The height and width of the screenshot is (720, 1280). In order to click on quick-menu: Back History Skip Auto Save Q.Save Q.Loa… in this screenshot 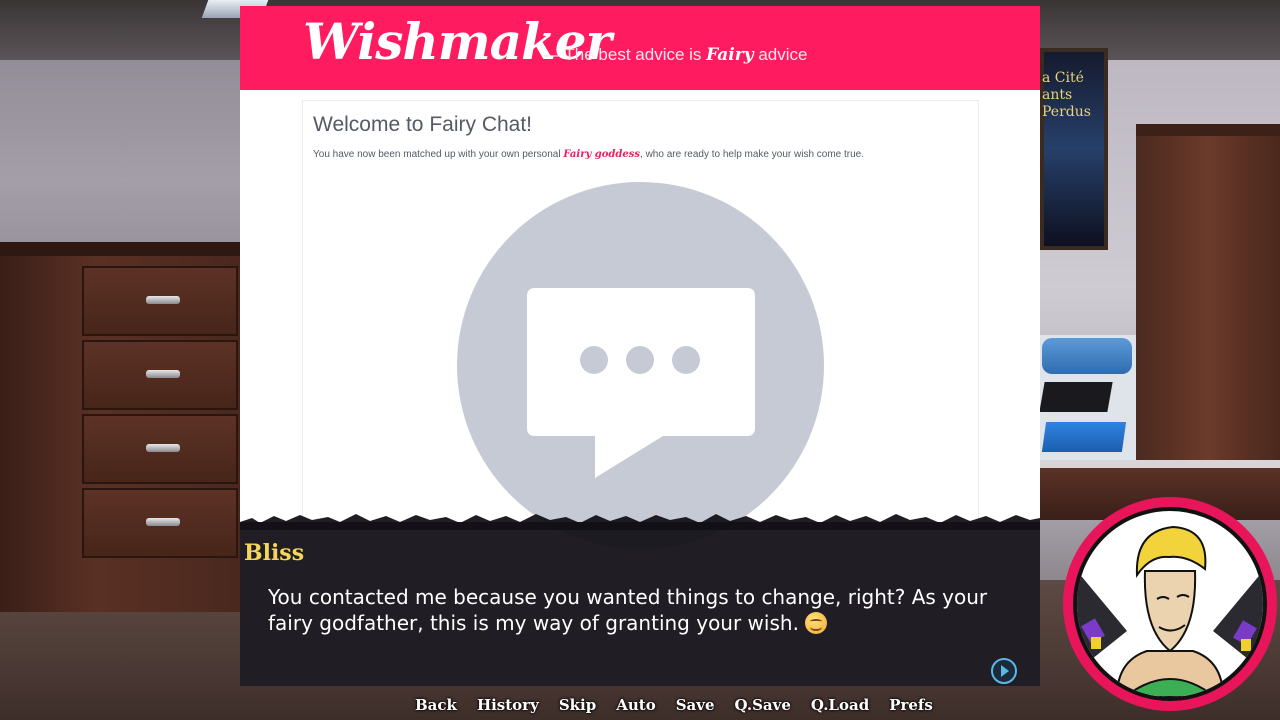, I will do `click(674, 708)`.